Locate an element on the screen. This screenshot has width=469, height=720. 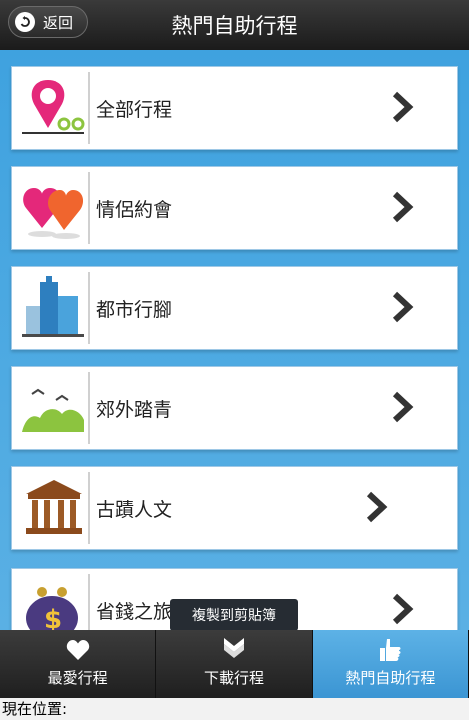
page-title: 熱門自助行程 is located at coordinates (234, 26).